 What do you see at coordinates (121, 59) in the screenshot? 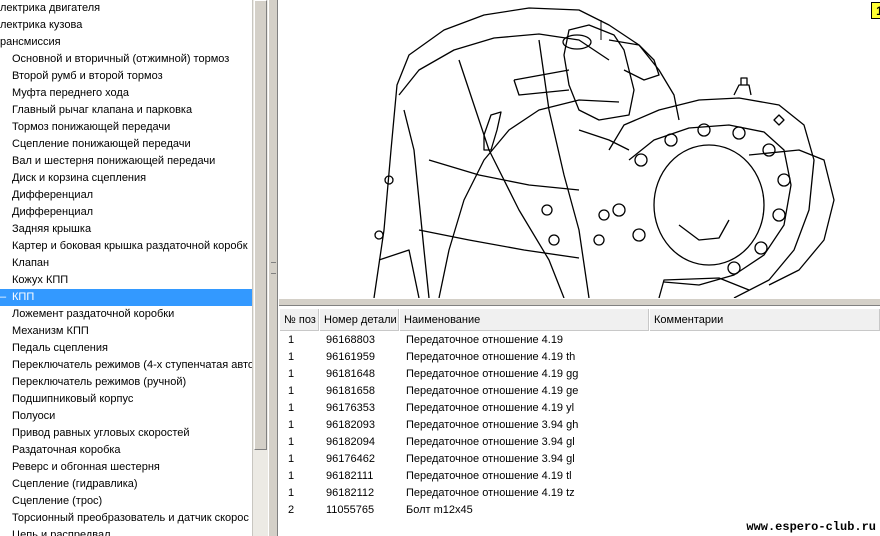
I see `tree-item-label: Основной и вторичный (отжимной) тормоз` at bounding box center [121, 59].